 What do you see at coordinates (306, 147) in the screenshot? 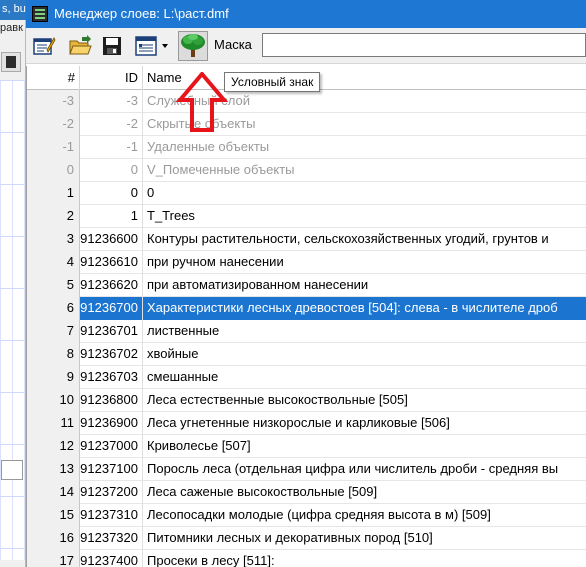
I see `table-row: -1 -1 Удаленные объекты` at bounding box center [306, 147].